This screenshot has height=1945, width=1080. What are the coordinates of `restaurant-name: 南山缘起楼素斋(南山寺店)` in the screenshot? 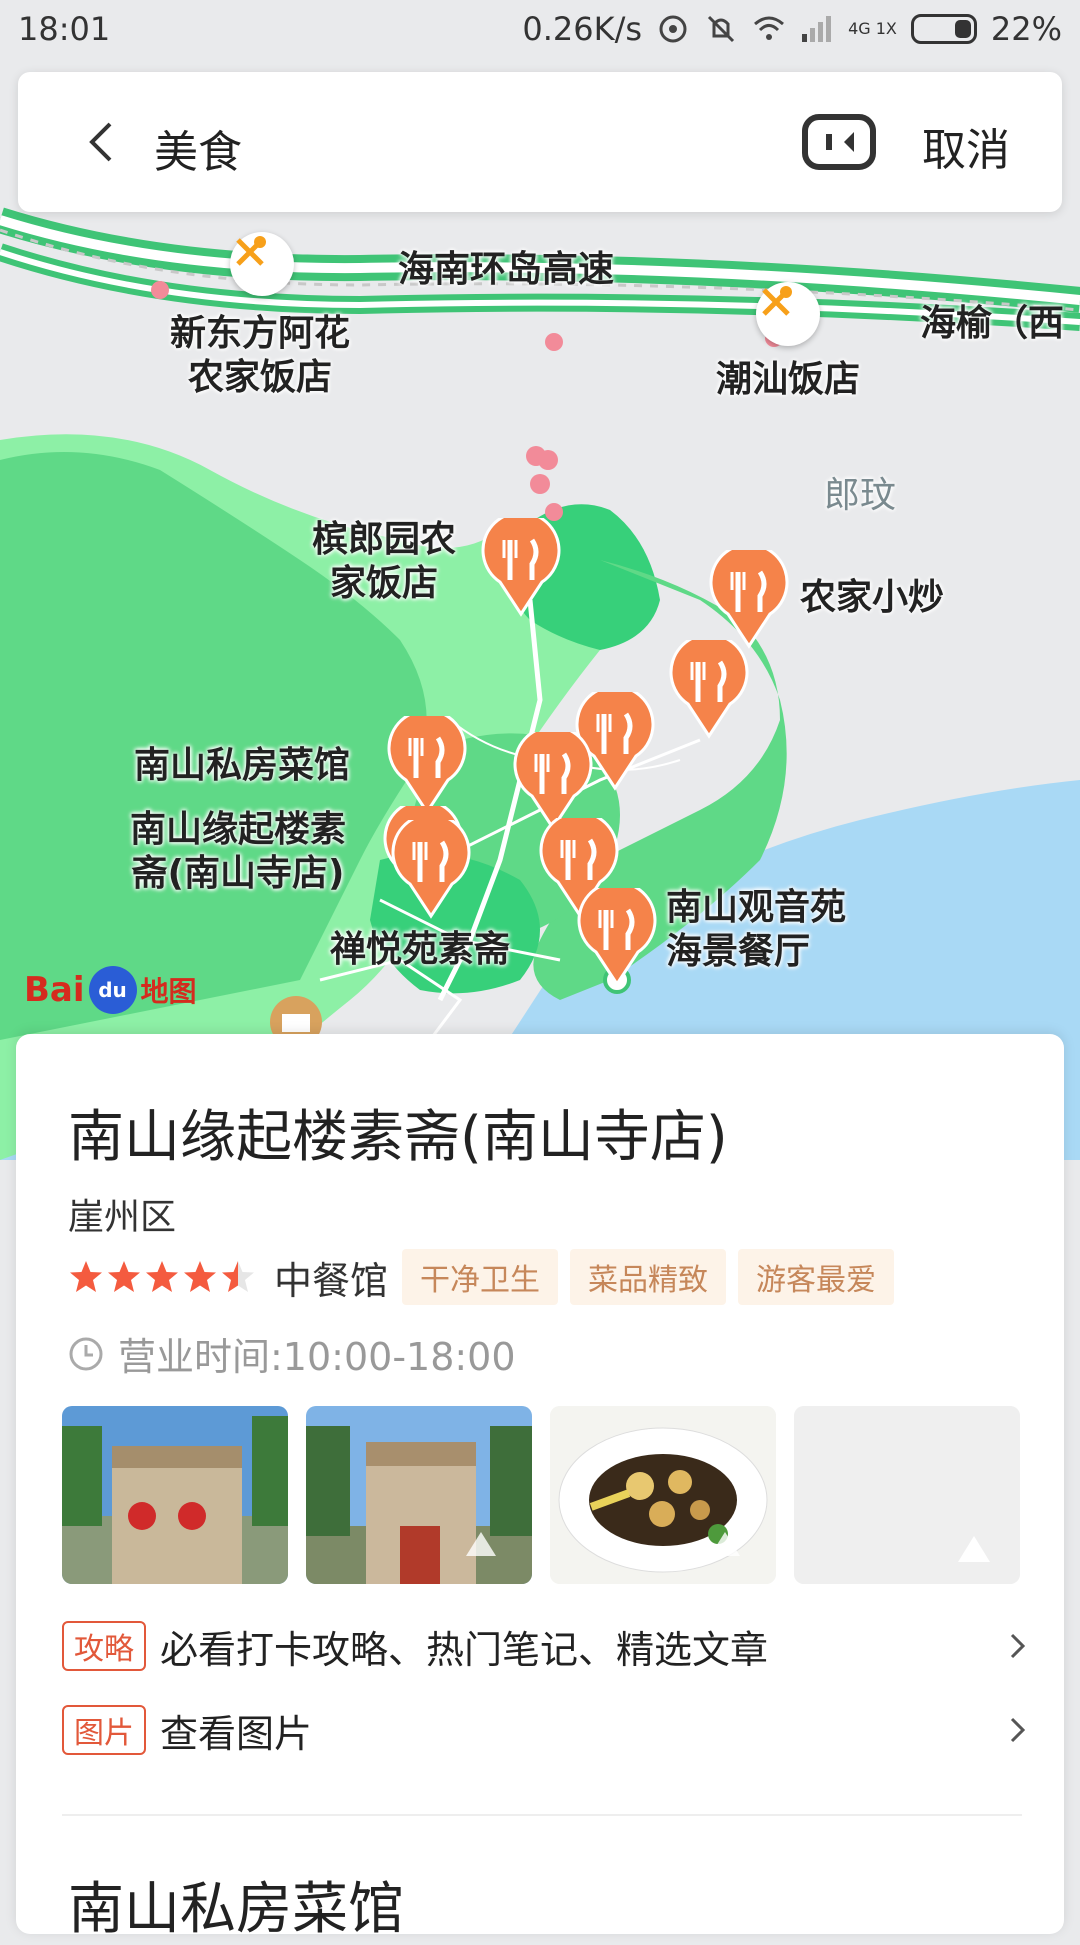 It's located at (398, 1132).